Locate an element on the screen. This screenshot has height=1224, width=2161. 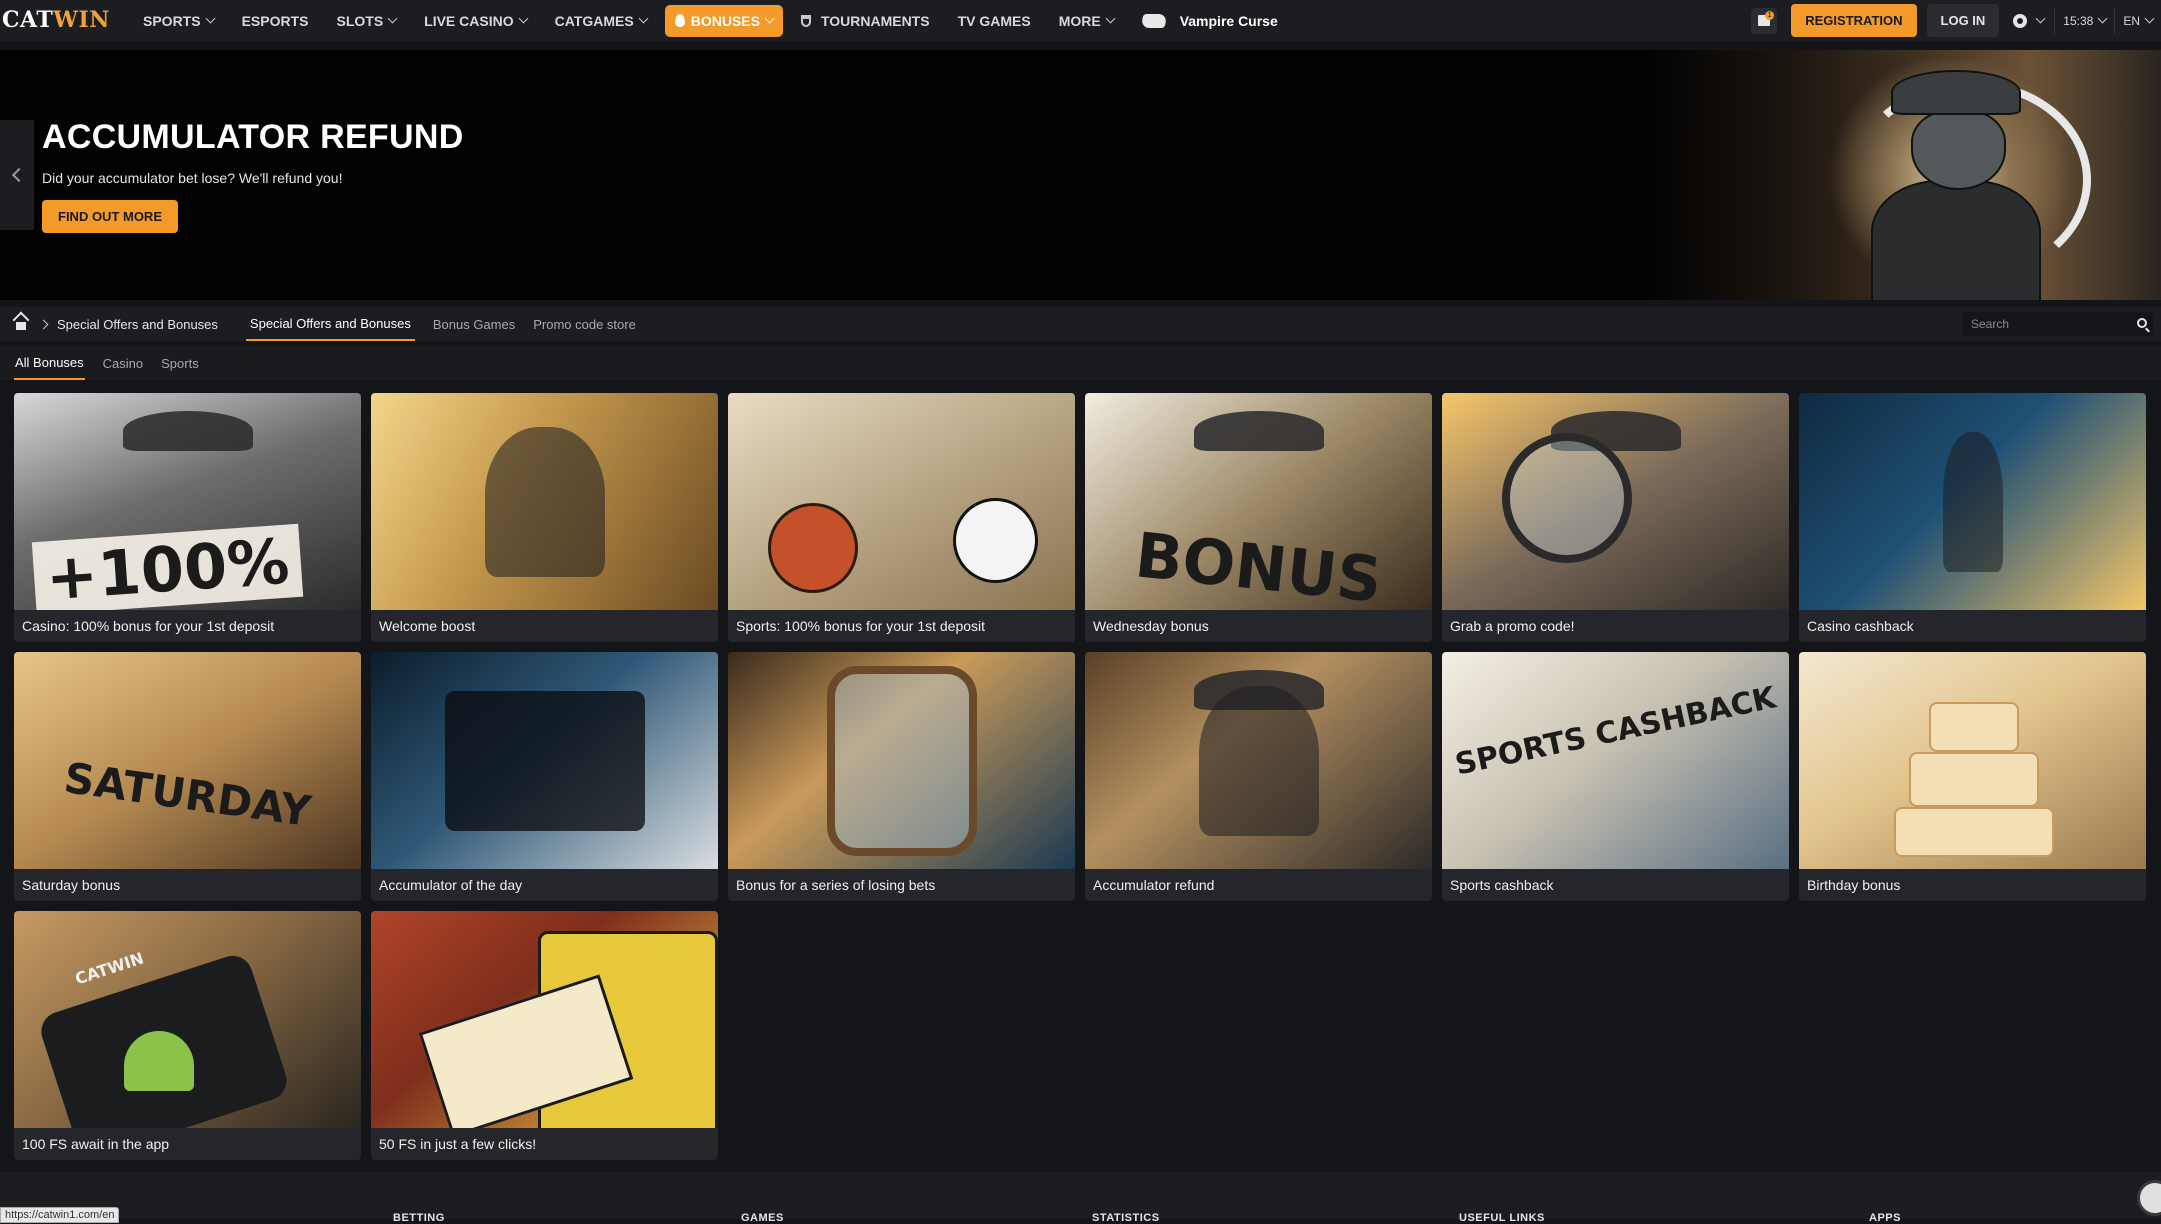
bonus-card-title: Accumulator refund is located at coordinates (1154, 885).